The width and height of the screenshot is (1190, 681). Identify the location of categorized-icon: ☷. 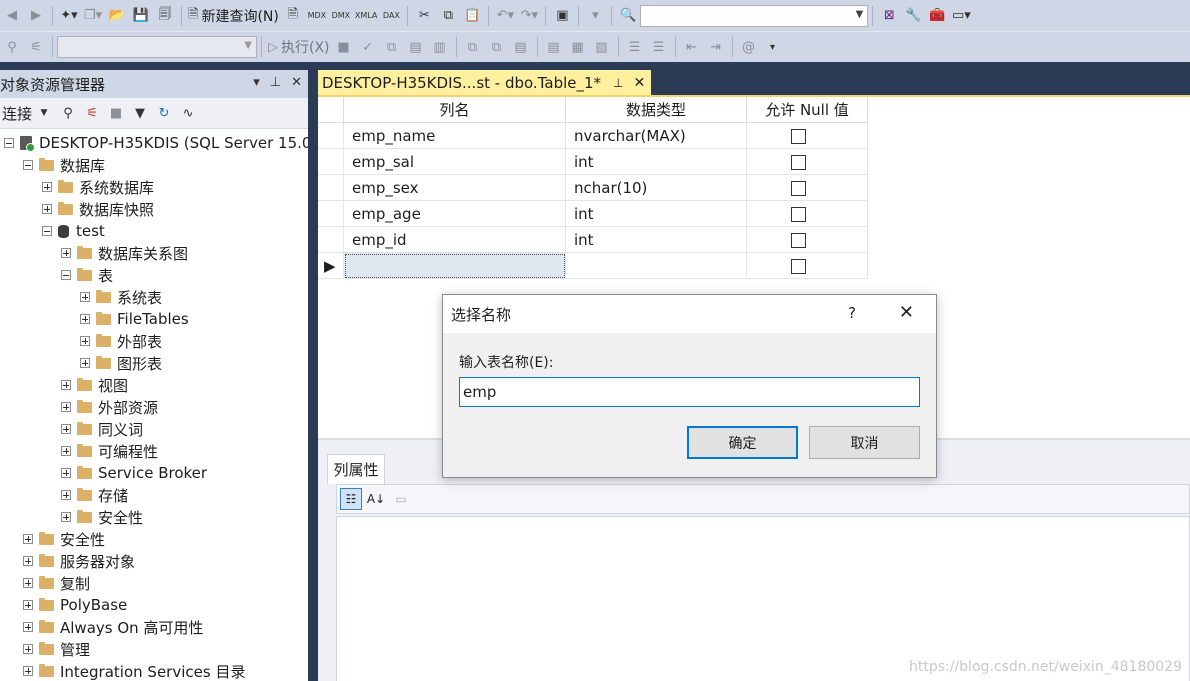
(351, 499).